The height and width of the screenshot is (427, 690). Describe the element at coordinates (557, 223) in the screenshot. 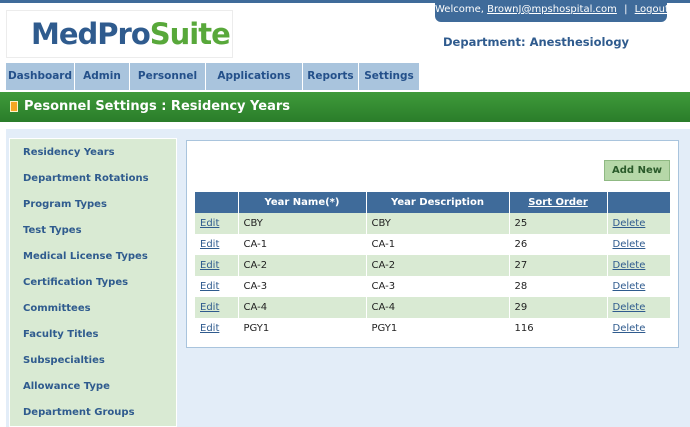

I see `sort-order-cell: 25` at that location.